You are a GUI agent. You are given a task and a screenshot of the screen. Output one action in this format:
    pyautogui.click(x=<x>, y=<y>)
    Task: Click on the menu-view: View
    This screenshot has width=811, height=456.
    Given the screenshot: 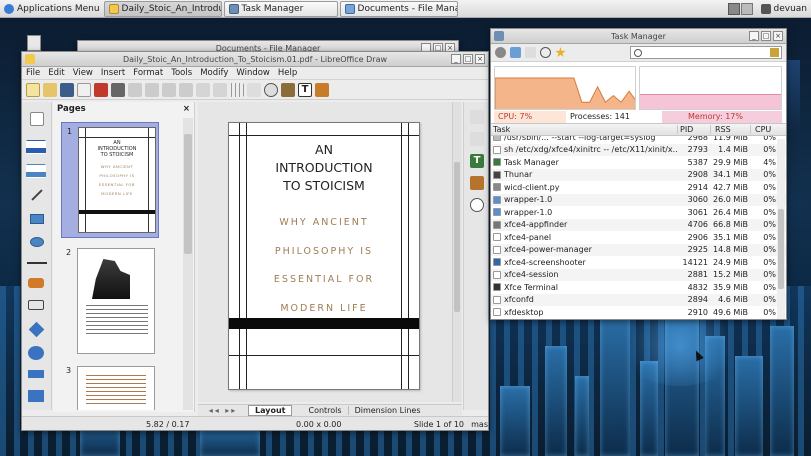 What is the action you would take?
    pyautogui.click(x=83, y=73)
    